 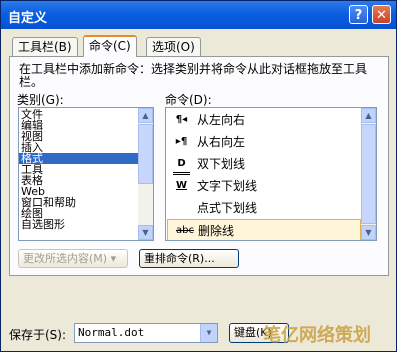 What do you see at coordinates (227, 186) in the screenshot?
I see `command-label: 文字下划线` at bounding box center [227, 186].